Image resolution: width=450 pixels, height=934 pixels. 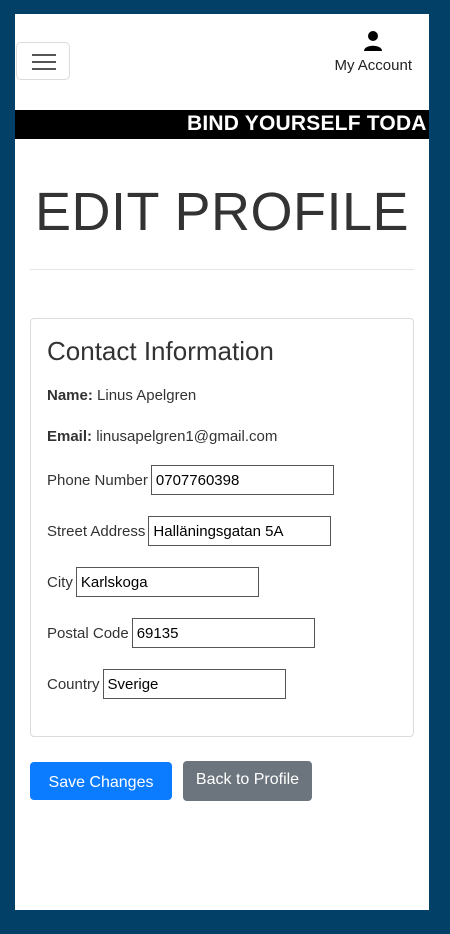 I want to click on country-input, so click(x=194, y=684).